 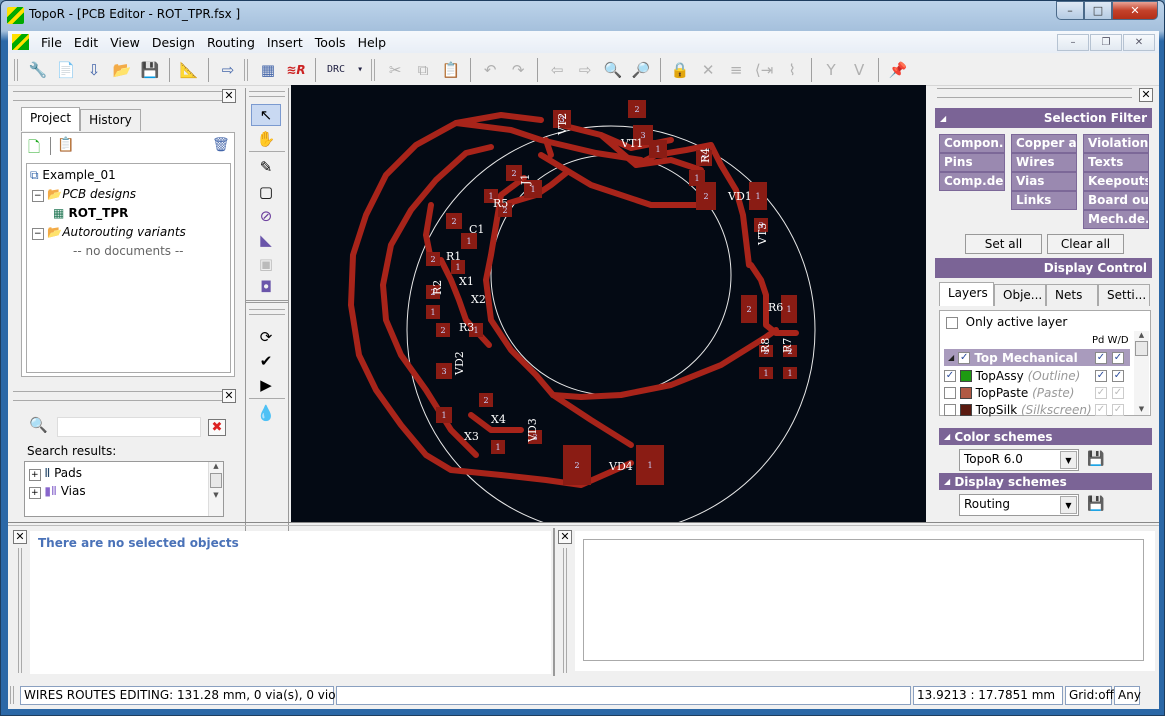 What do you see at coordinates (1037, 409) in the screenshot?
I see `layer-row-topsilk: TopSilk (Silkscreen) ✓ ✓` at bounding box center [1037, 409].